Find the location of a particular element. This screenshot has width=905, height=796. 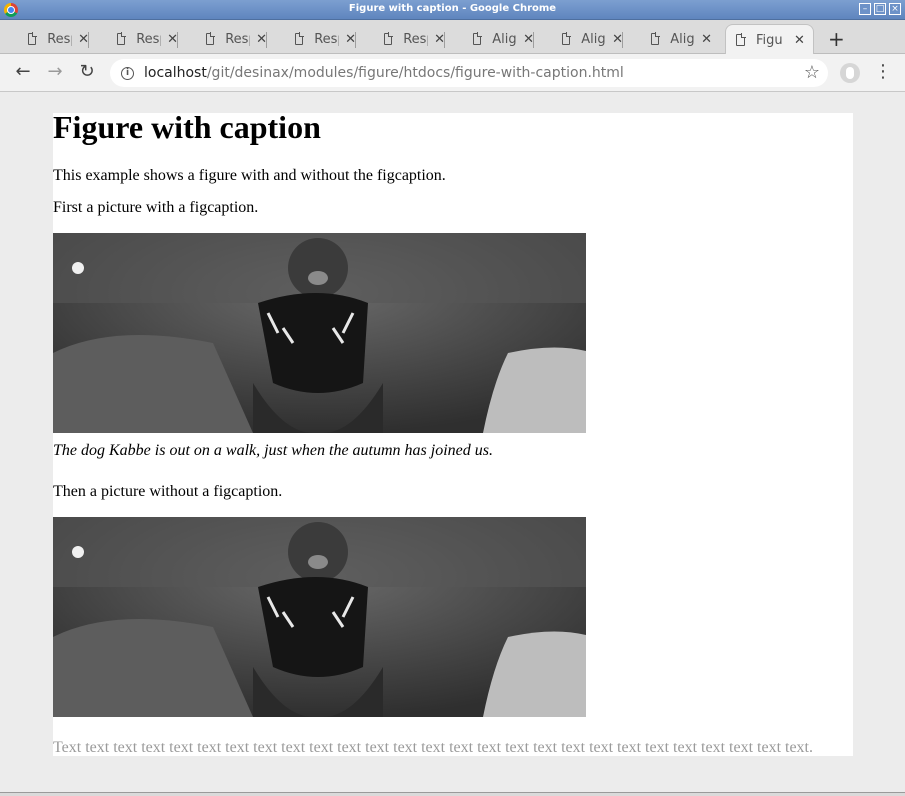

new-tab-button: + is located at coordinates (836, 39).